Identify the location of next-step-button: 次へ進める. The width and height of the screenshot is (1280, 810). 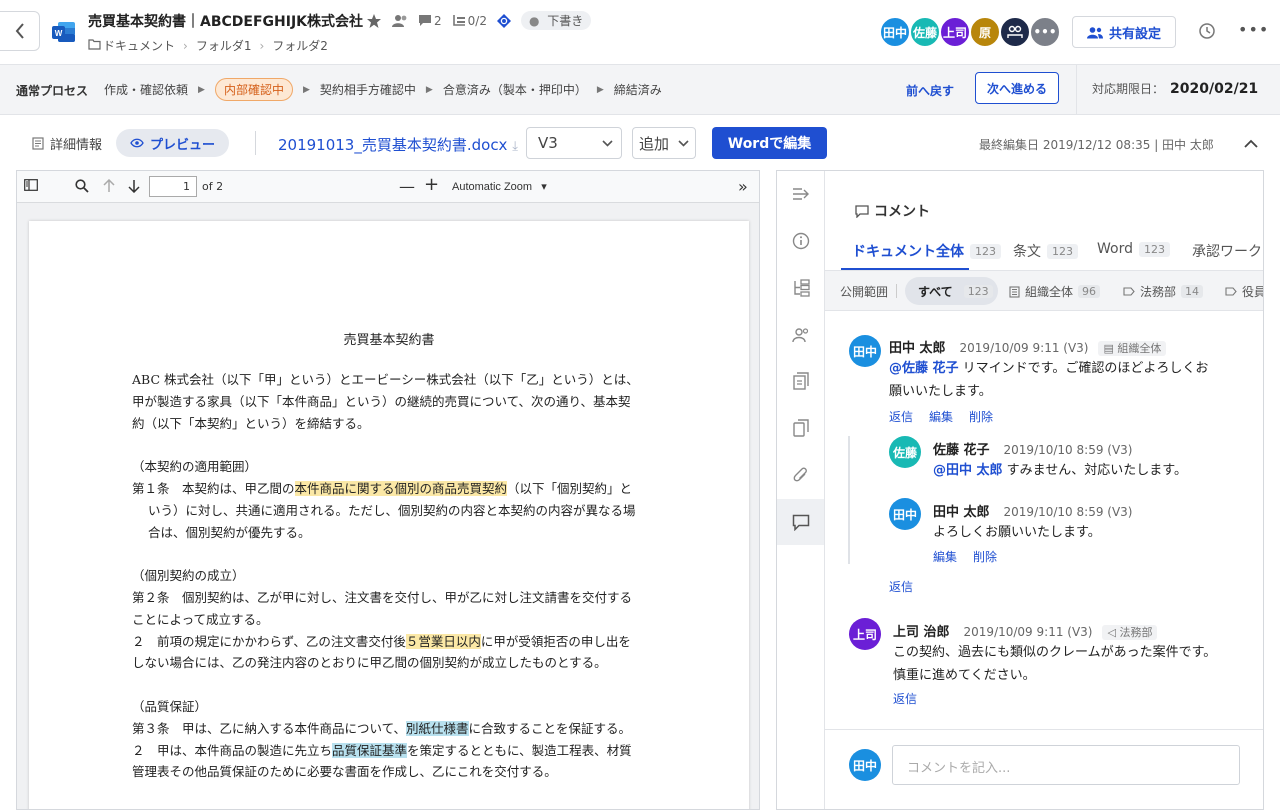
(1017, 88).